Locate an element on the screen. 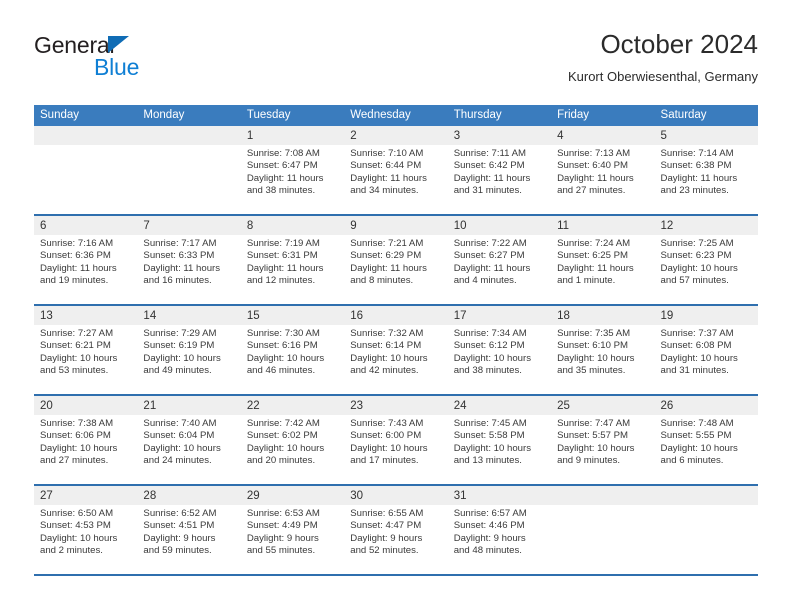 Image resolution: width=792 pixels, height=612 pixels. sunset-text: Sunset: 5:57 PM is located at coordinates (593, 436).